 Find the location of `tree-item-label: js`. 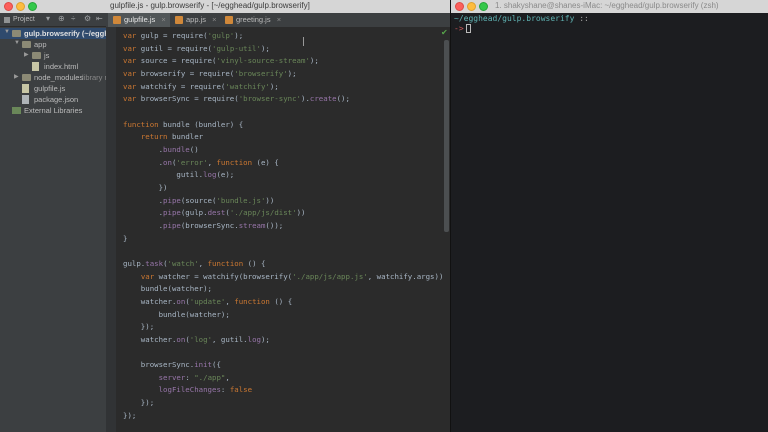

tree-item-label: js is located at coordinates (47, 55).